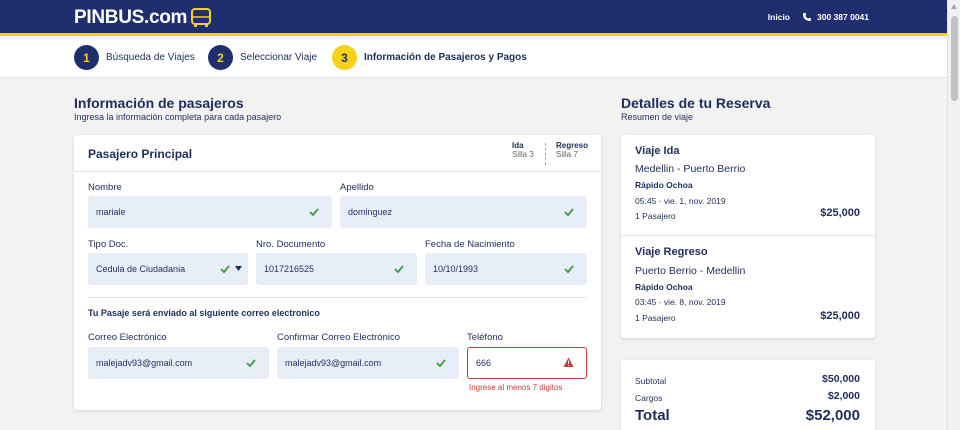 The image size is (960, 430). What do you see at coordinates (527, 363) in the screenshot?
I see `telefono-field: 666` at bounding box center [527, 363].